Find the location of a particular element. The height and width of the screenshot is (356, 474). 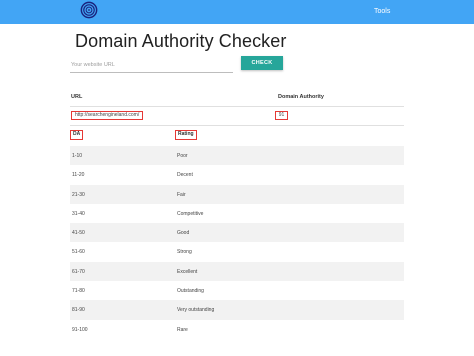

table-row: 31-40 Competitive is located at coordinates (237, 213).